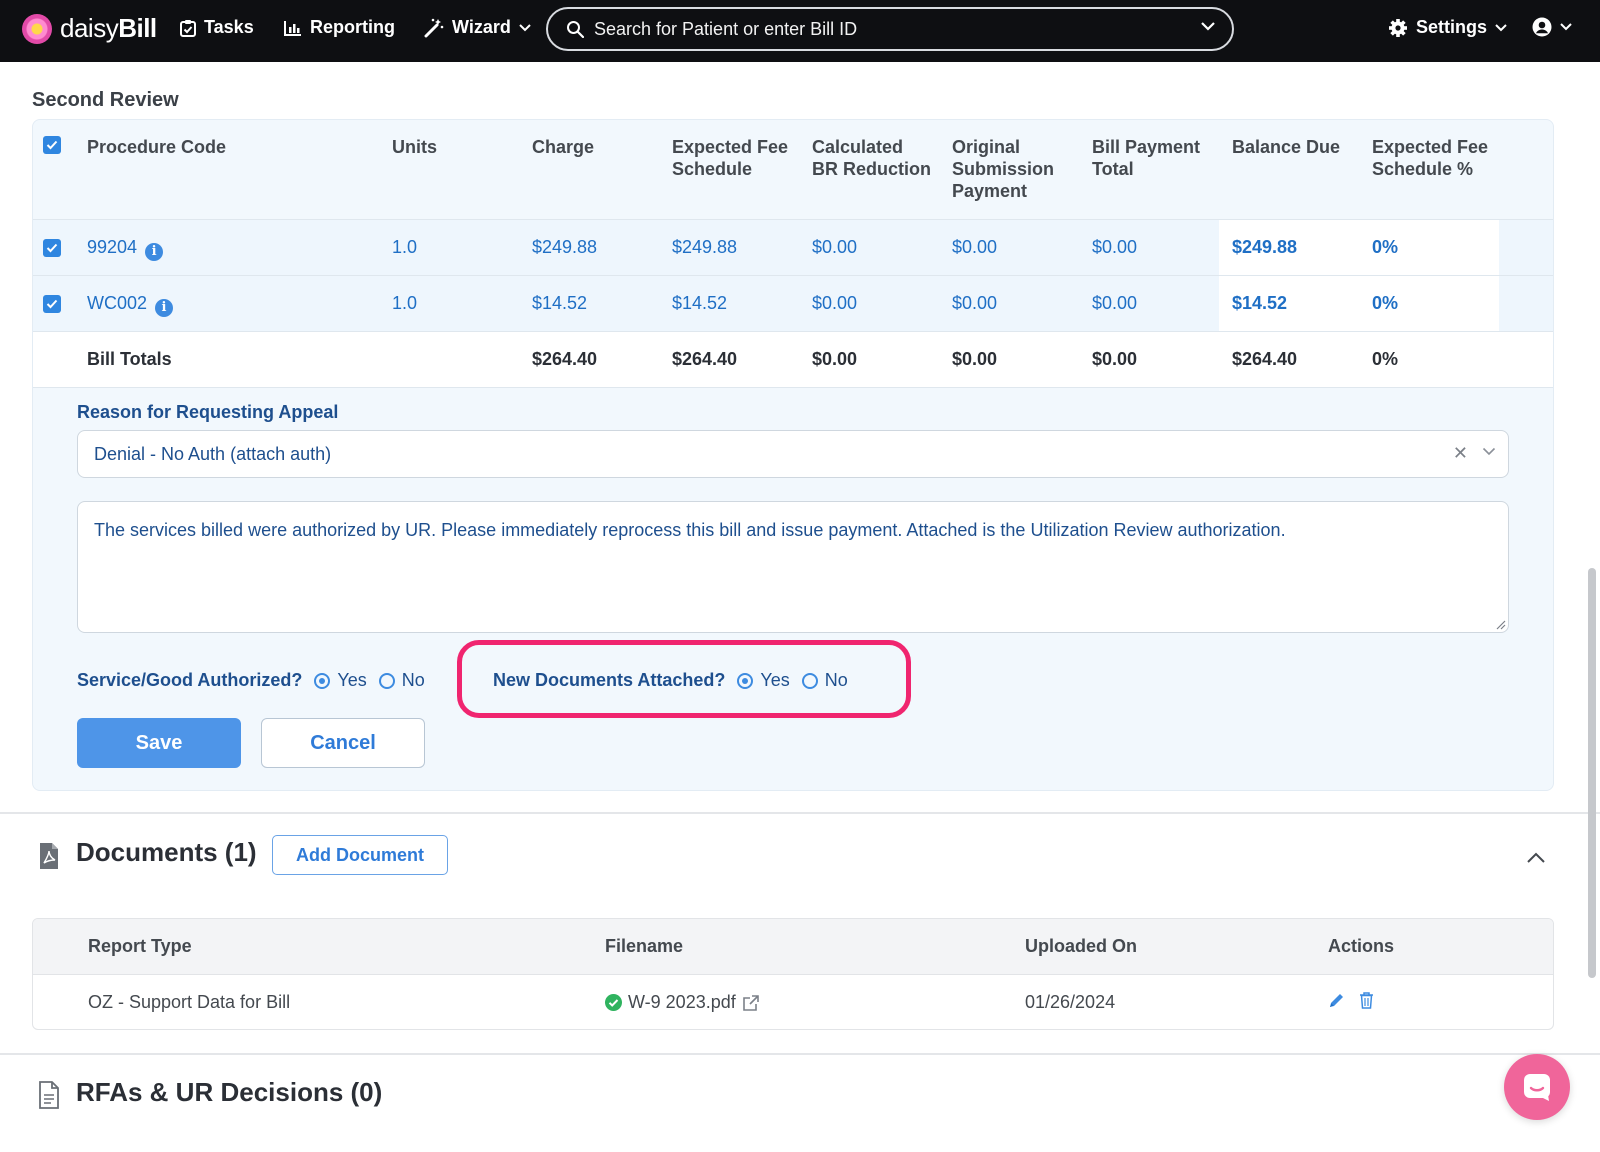 The image size is (1600, 1152). What do you see at coordinates (1385, 359) in the screenshot?
I see `total-pct: 0%` at bounding box center [1385, 359].